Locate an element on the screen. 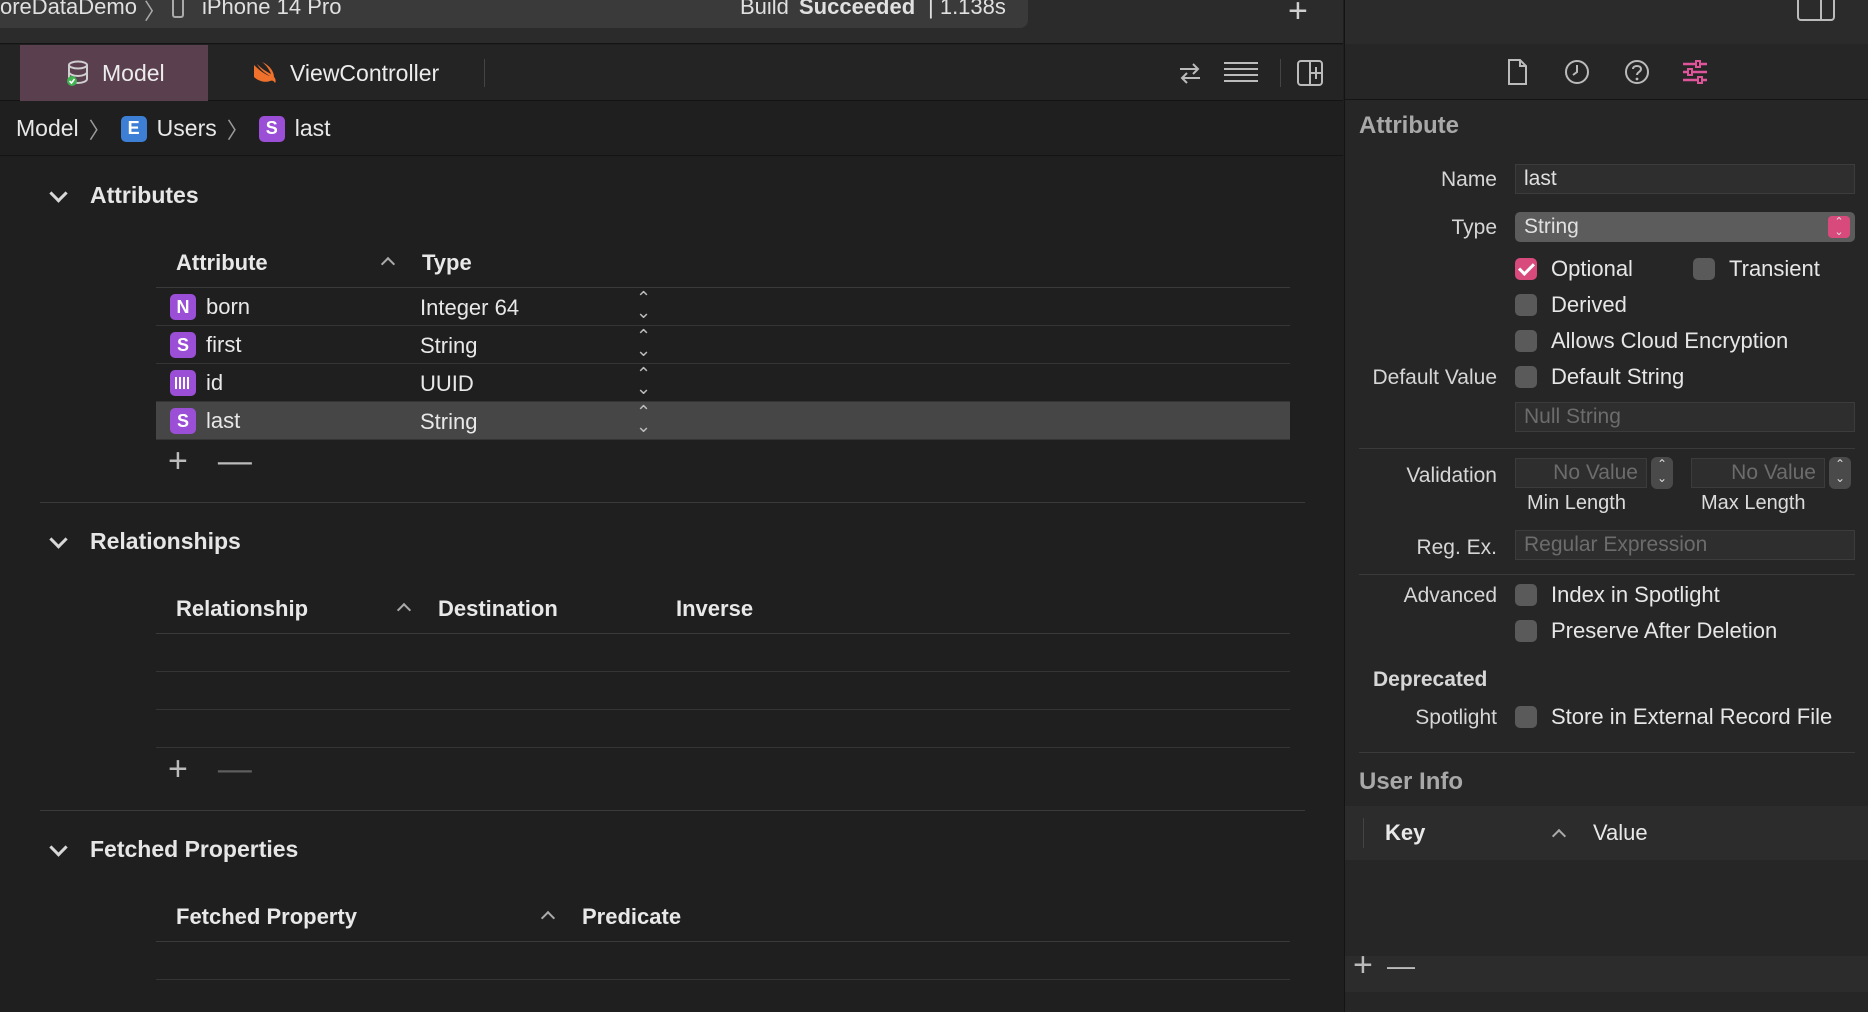  relationships-section-header: Relationships is located at coordinates (145, 541).